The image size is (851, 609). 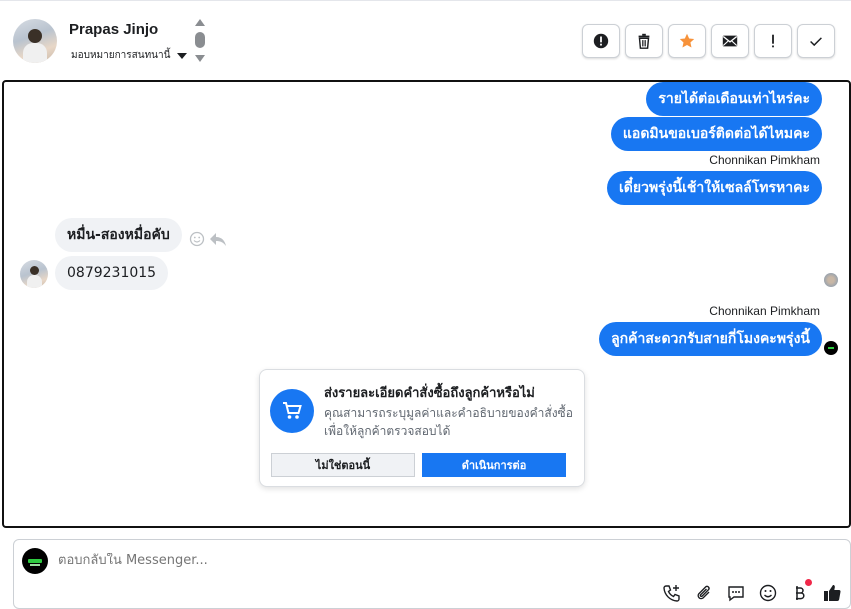 I want to click on conversation-toolbar, so click(x=708, y=41).